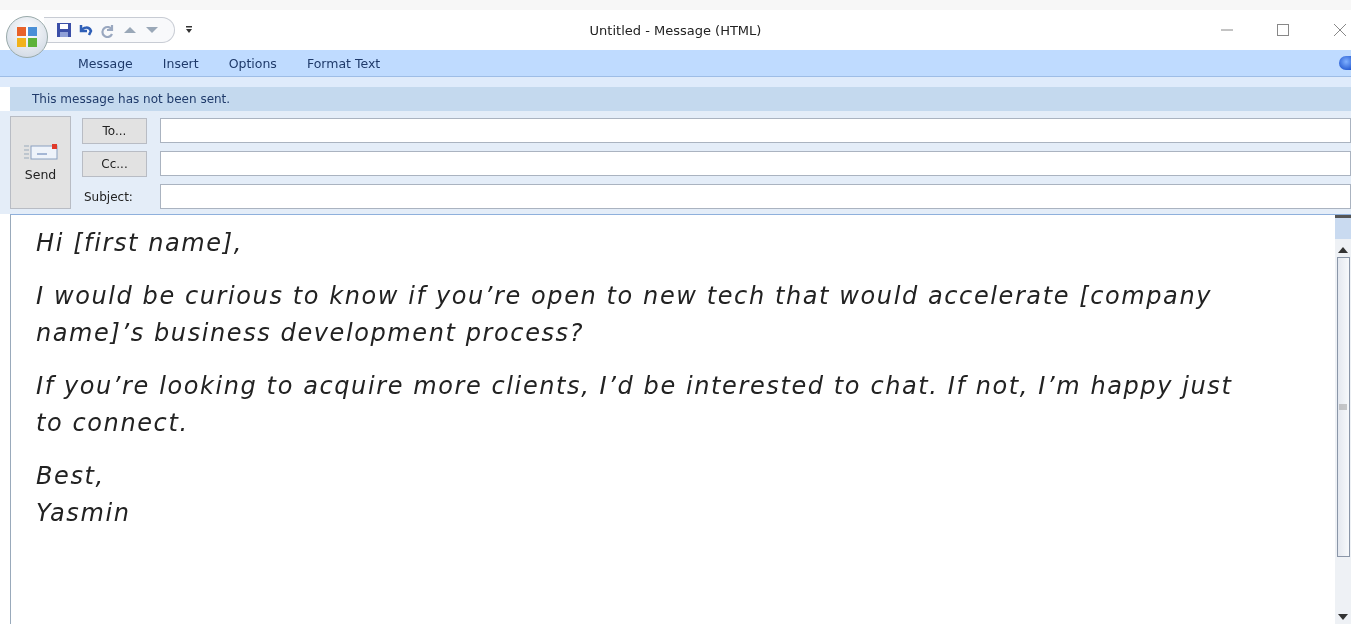 The height and width of the screenshot is (624, 1351). What do you see at coordinates (675, 30) in the screenshot?
I see `window-title: Untitled - Message (HTML)` at bounding box center [675, 30].